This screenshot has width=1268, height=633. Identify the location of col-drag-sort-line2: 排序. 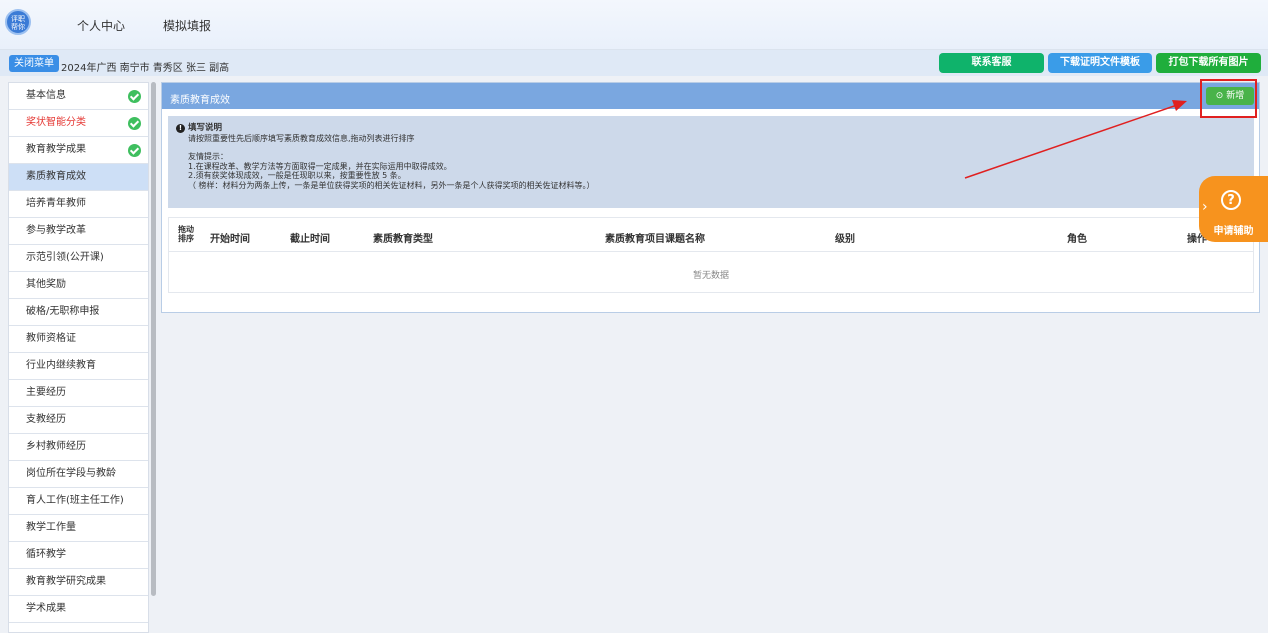
(186, 238).